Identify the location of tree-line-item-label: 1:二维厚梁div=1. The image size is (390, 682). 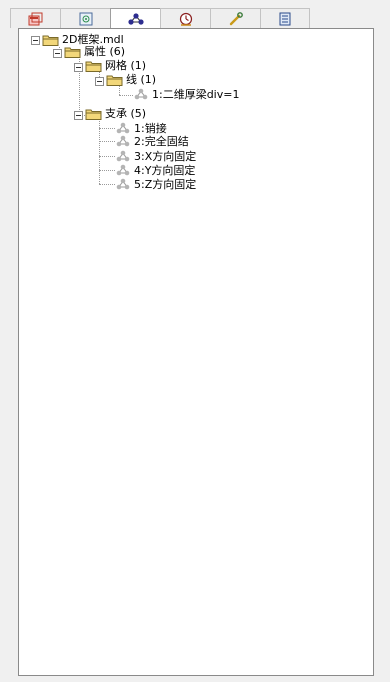
(195, 95).